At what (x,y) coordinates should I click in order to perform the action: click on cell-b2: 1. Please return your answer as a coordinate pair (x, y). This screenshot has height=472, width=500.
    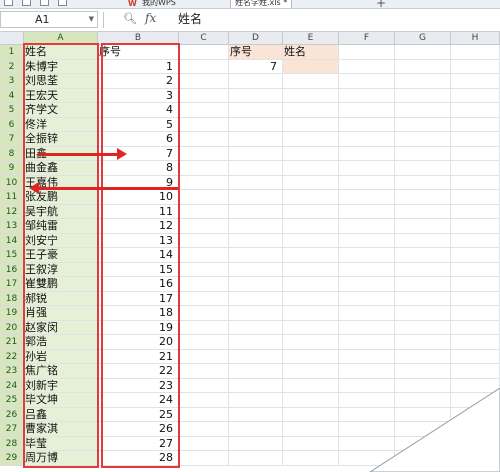
    Looking at the image, I should click on (138, 66).